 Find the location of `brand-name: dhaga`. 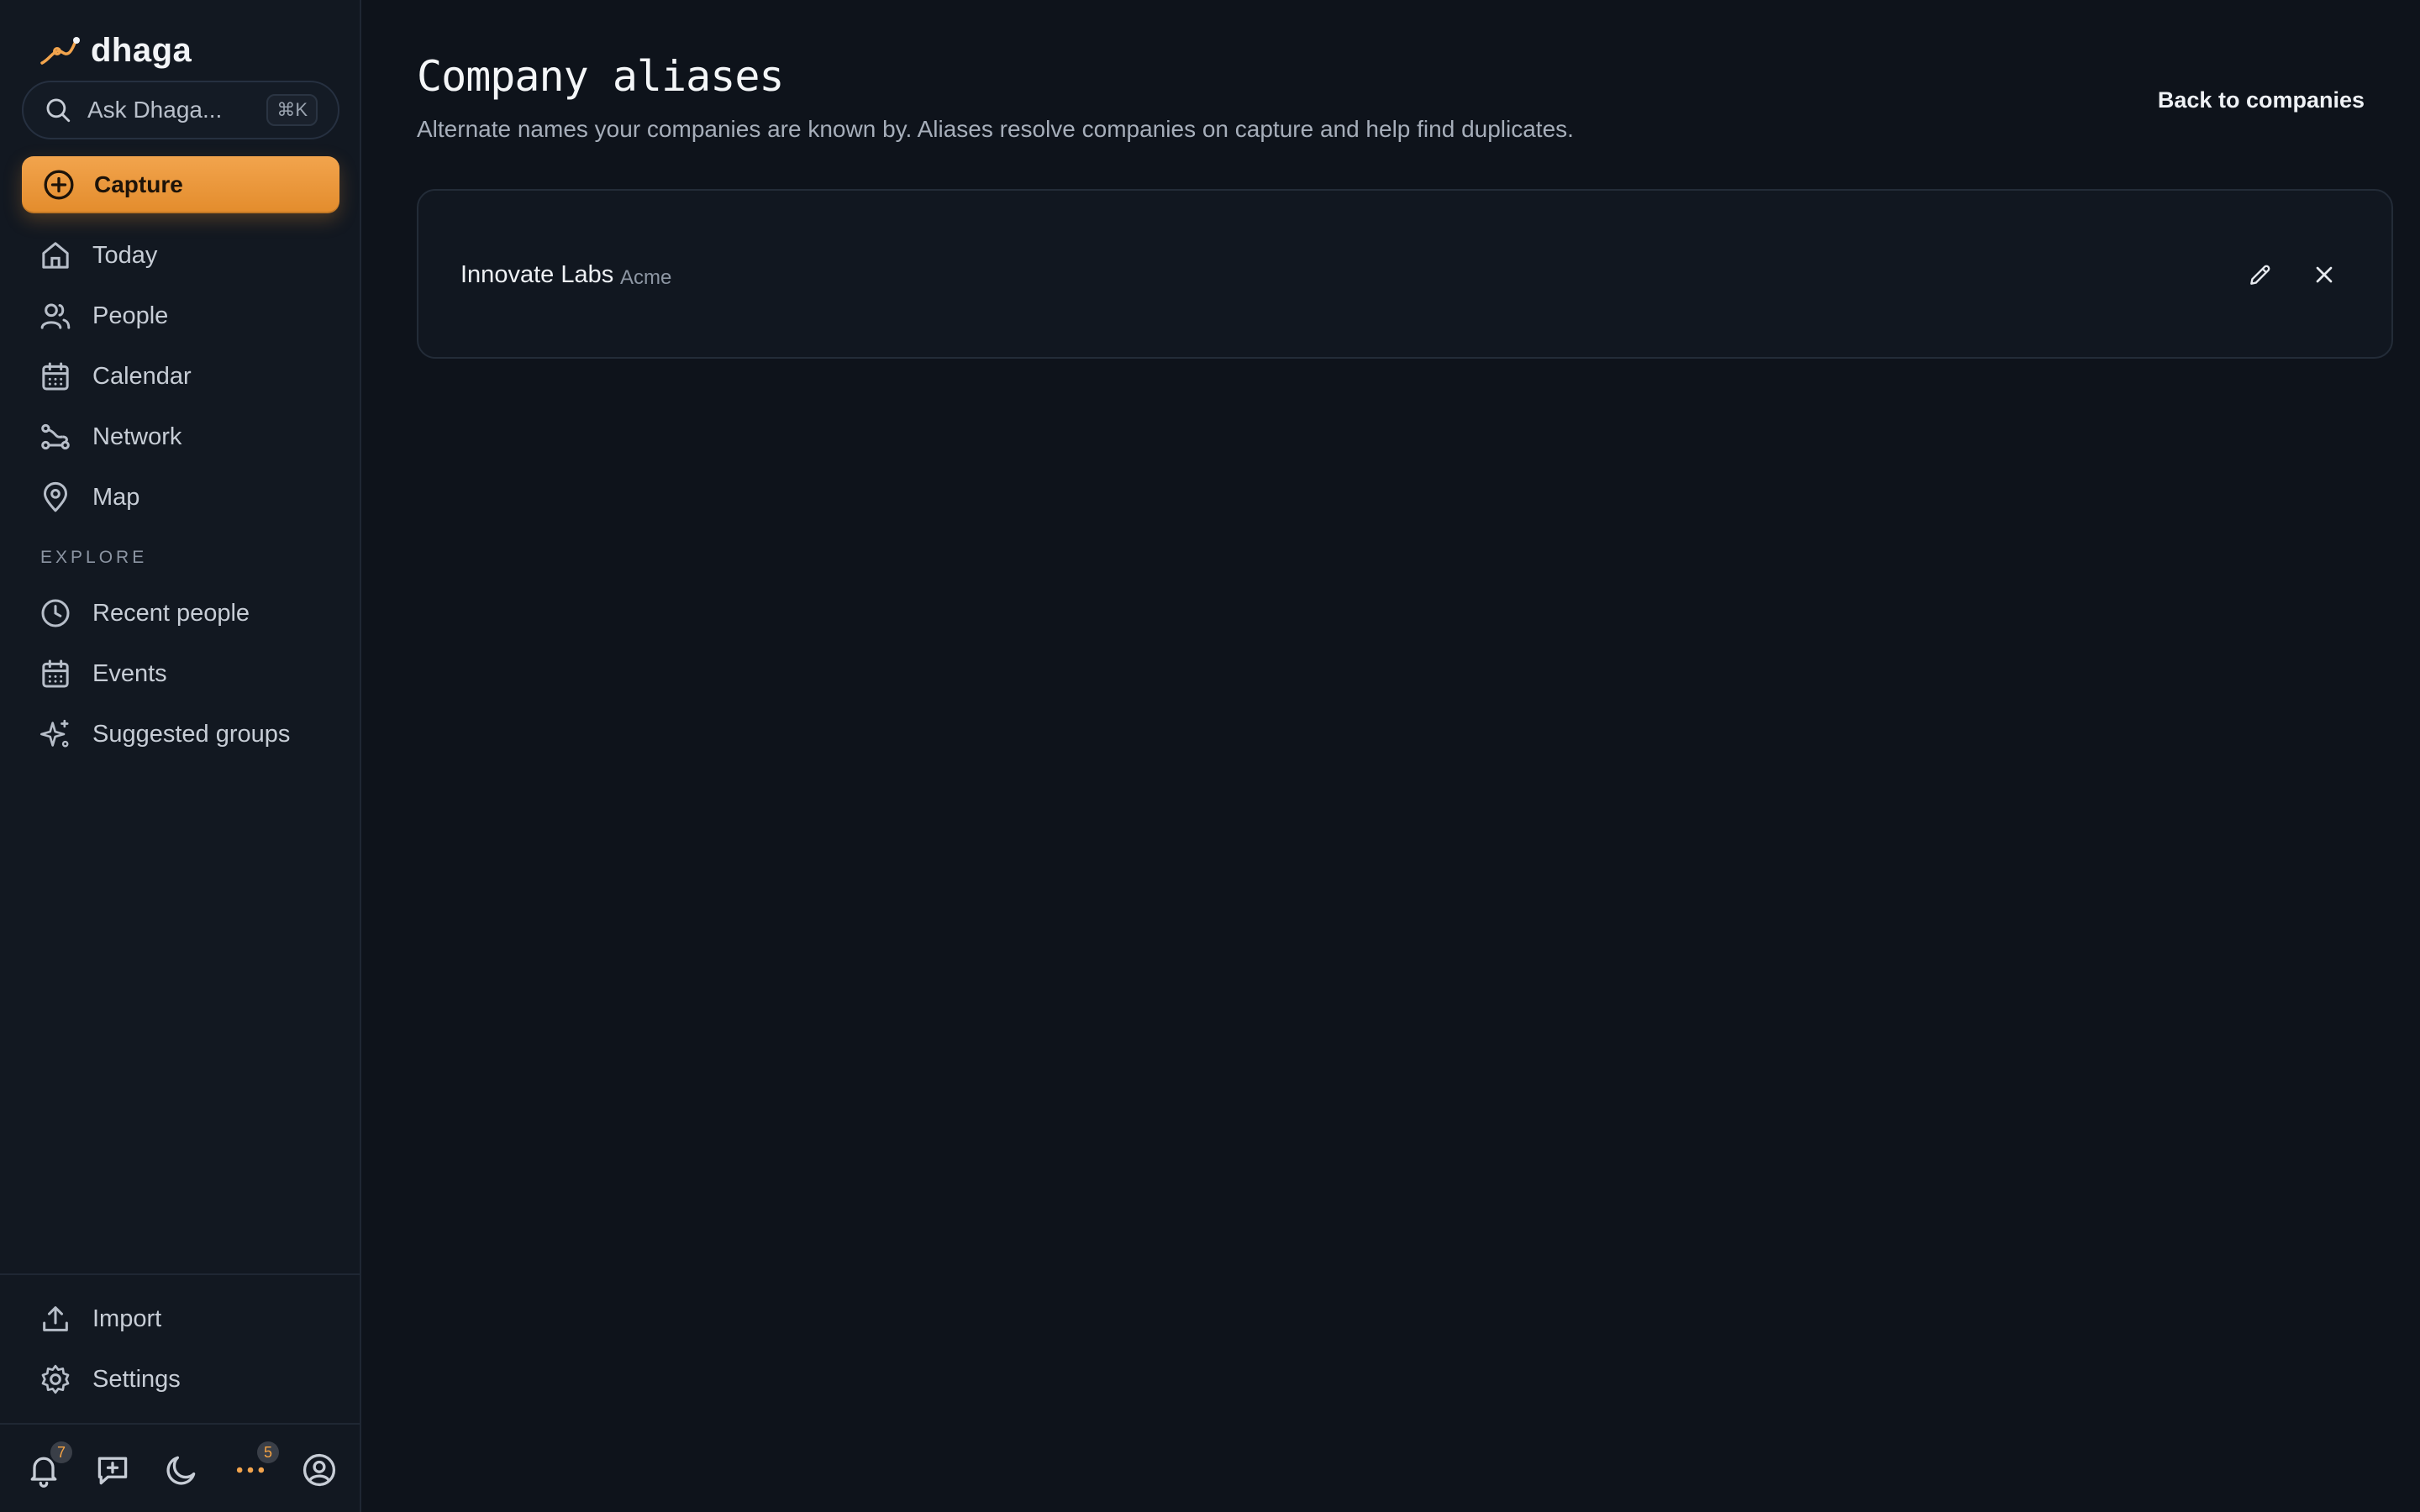

brand-name: dhaga is located at coordinates (142, 50).